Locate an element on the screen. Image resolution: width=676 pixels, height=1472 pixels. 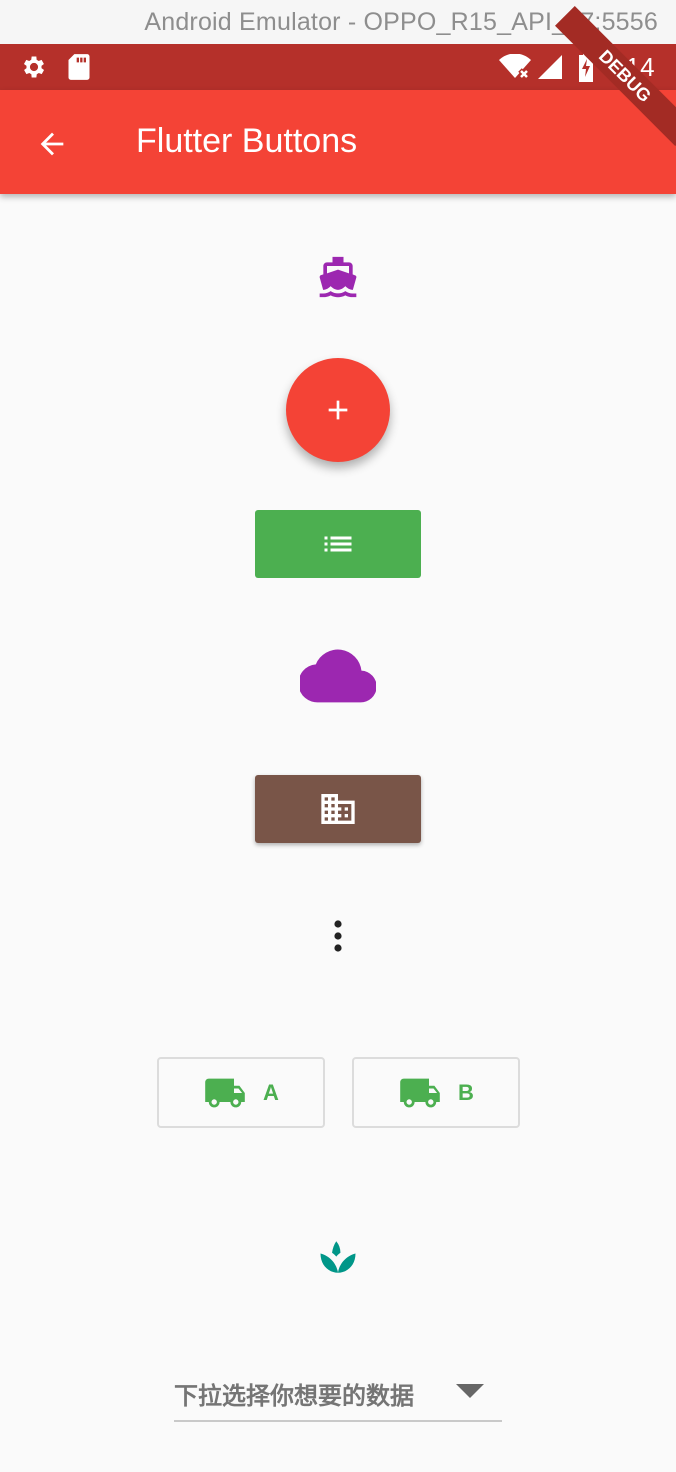
dropdown-hint: 下拉选择你想要的数据 is located at coordinates (294, 1396).